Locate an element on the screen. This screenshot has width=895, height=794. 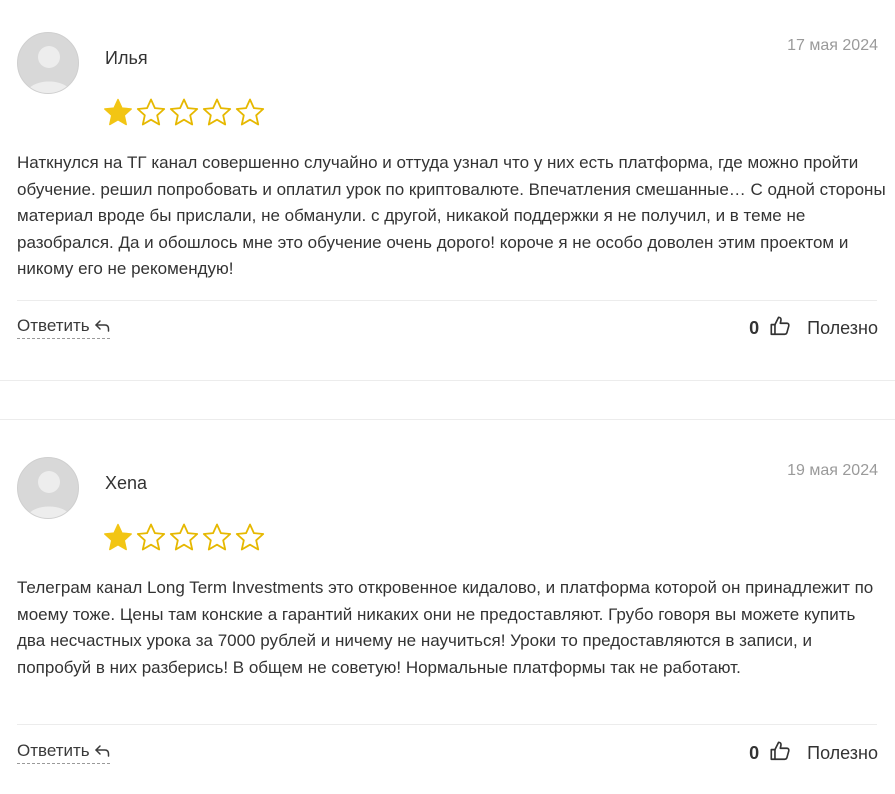
review-author: Илья is located at coordinates (126, 58).